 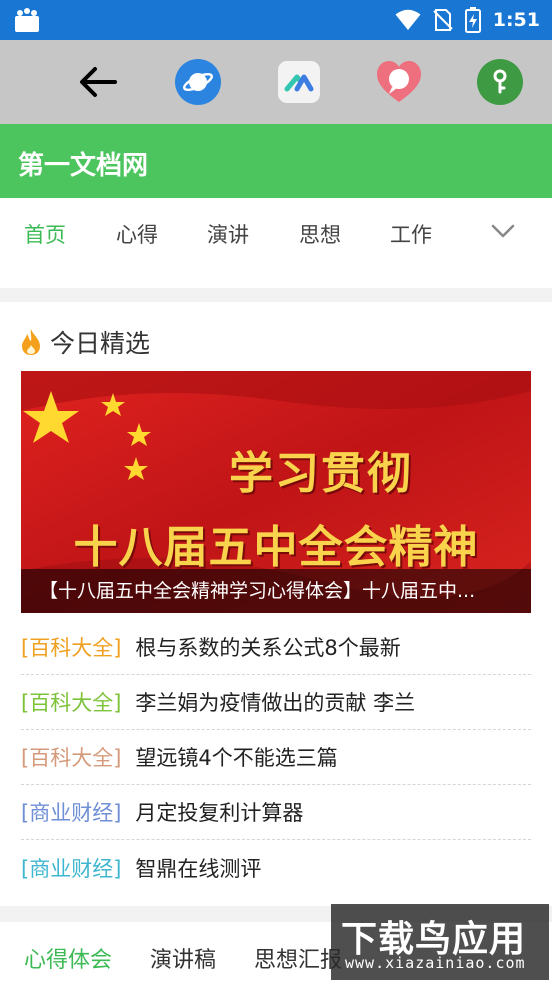 I want to click on today-title: 今日精选, so click(x=100, y=343).